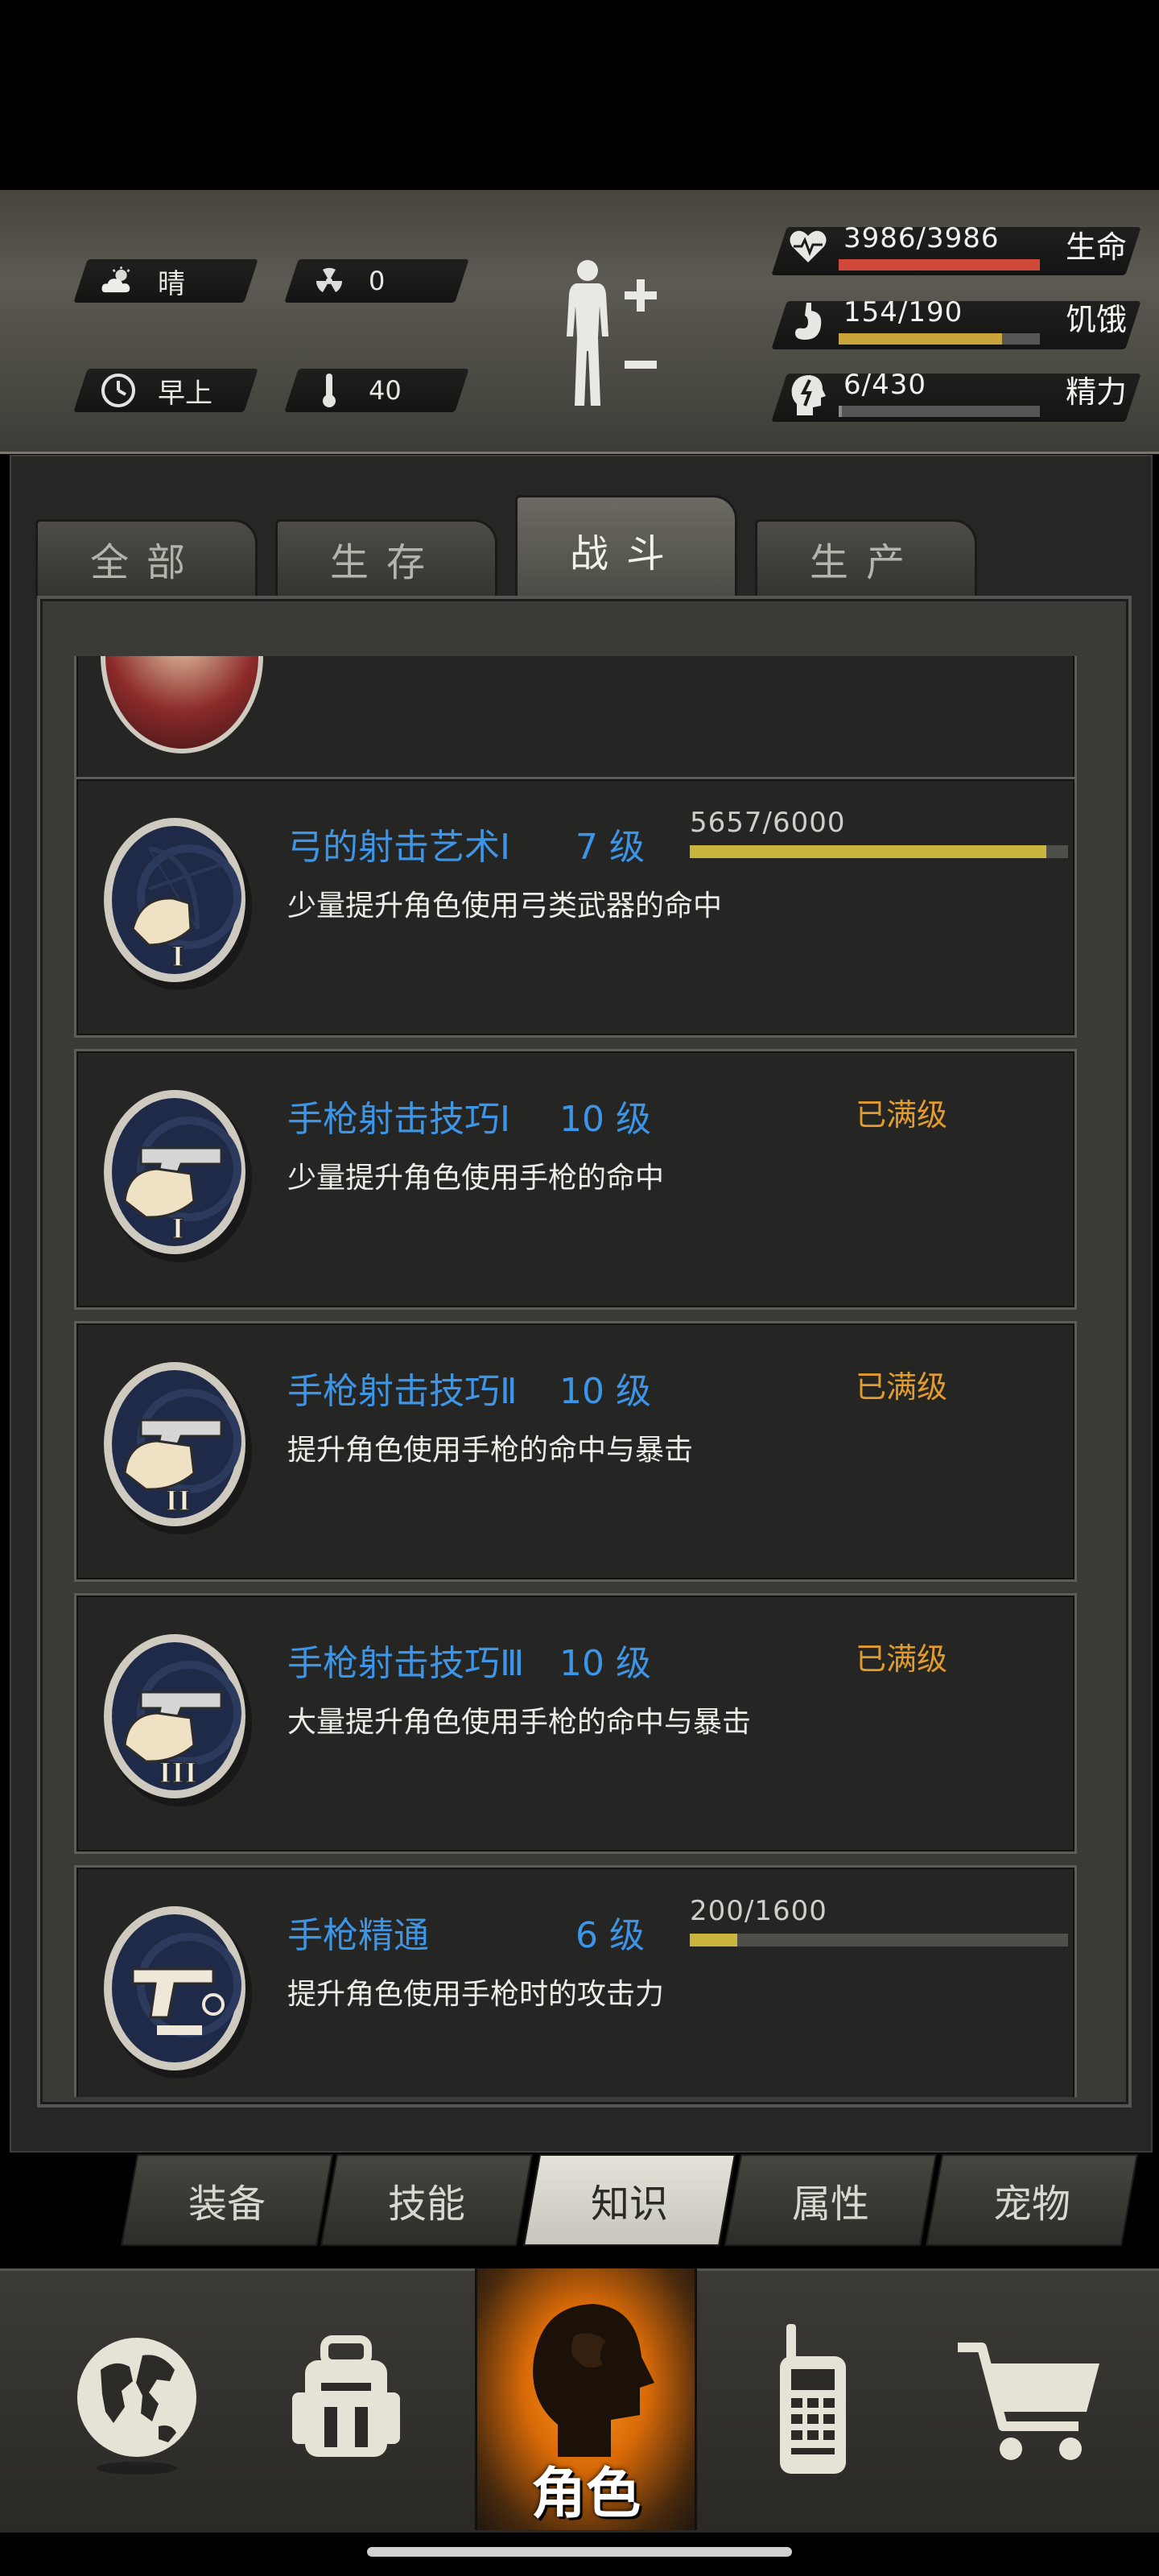  What do you see at coordinates (831, 2200) in the screenshot?
I see `subtab-attributes: 属性` at bounding box center [831, 2200].